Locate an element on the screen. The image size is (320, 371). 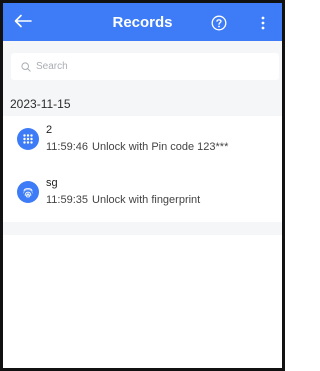
question-circle-icon is located at coordinates (219, 23).